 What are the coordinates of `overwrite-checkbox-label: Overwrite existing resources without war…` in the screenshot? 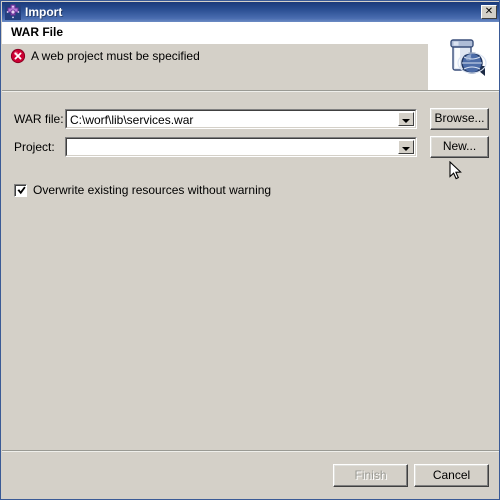 It's located at (152, 190).